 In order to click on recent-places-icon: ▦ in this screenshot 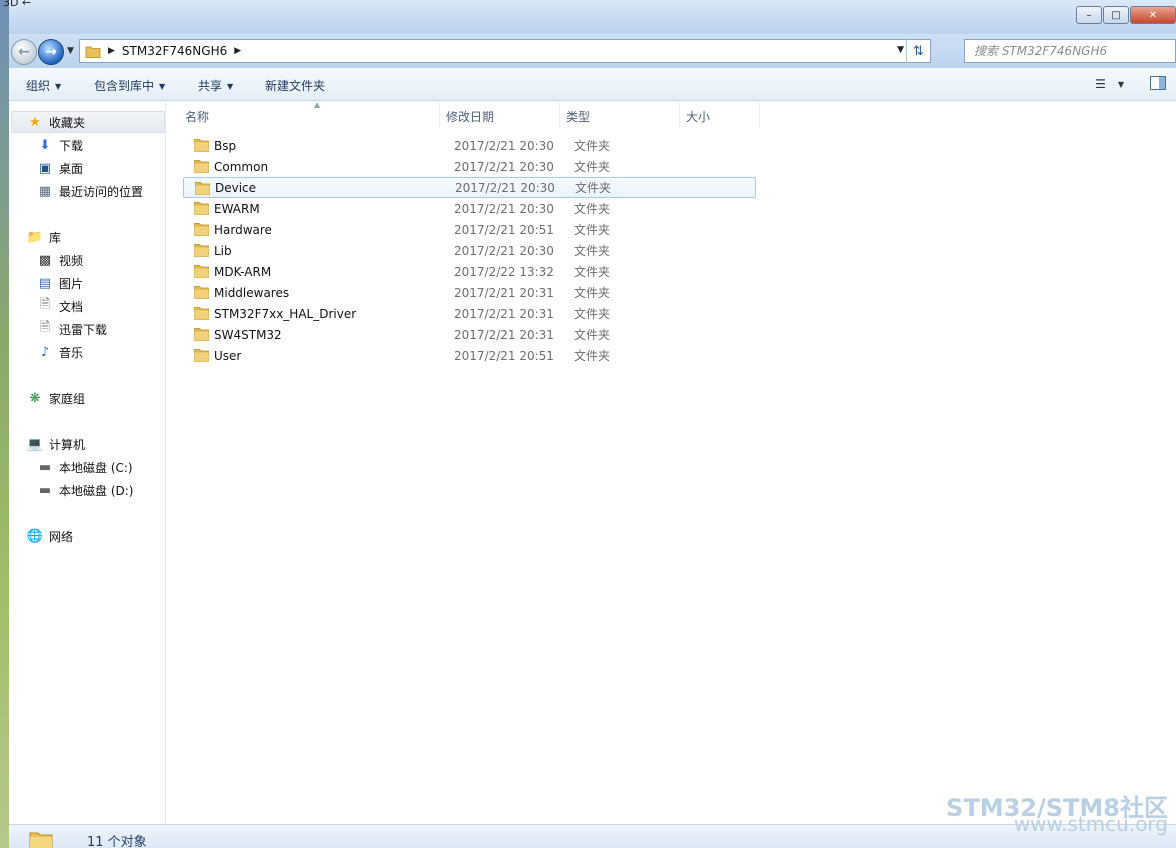, I will do `click(45, 191)`.